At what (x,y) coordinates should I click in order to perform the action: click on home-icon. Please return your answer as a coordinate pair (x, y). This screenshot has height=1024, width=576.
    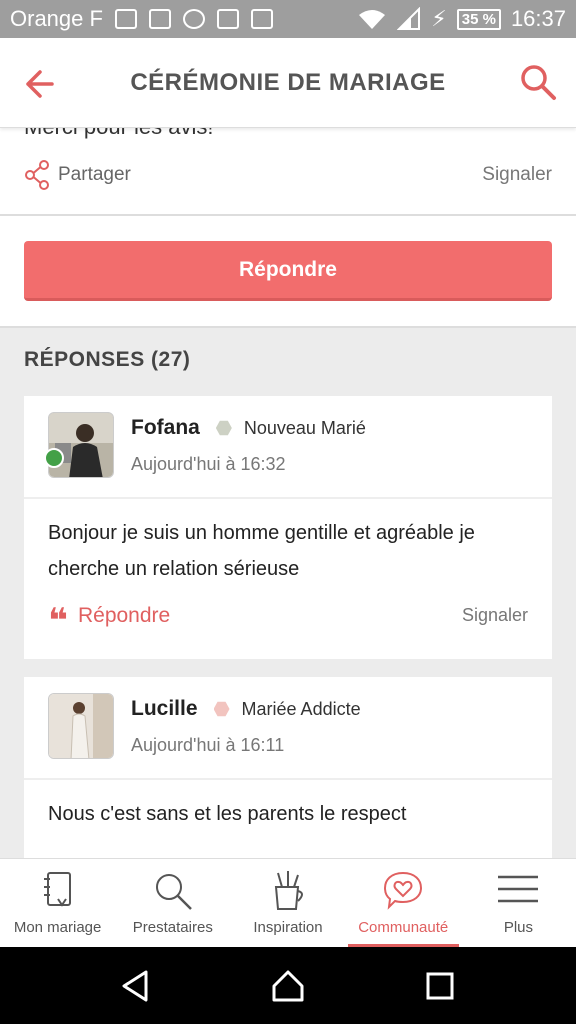
    Looking at the image, I should click on (288, 986).